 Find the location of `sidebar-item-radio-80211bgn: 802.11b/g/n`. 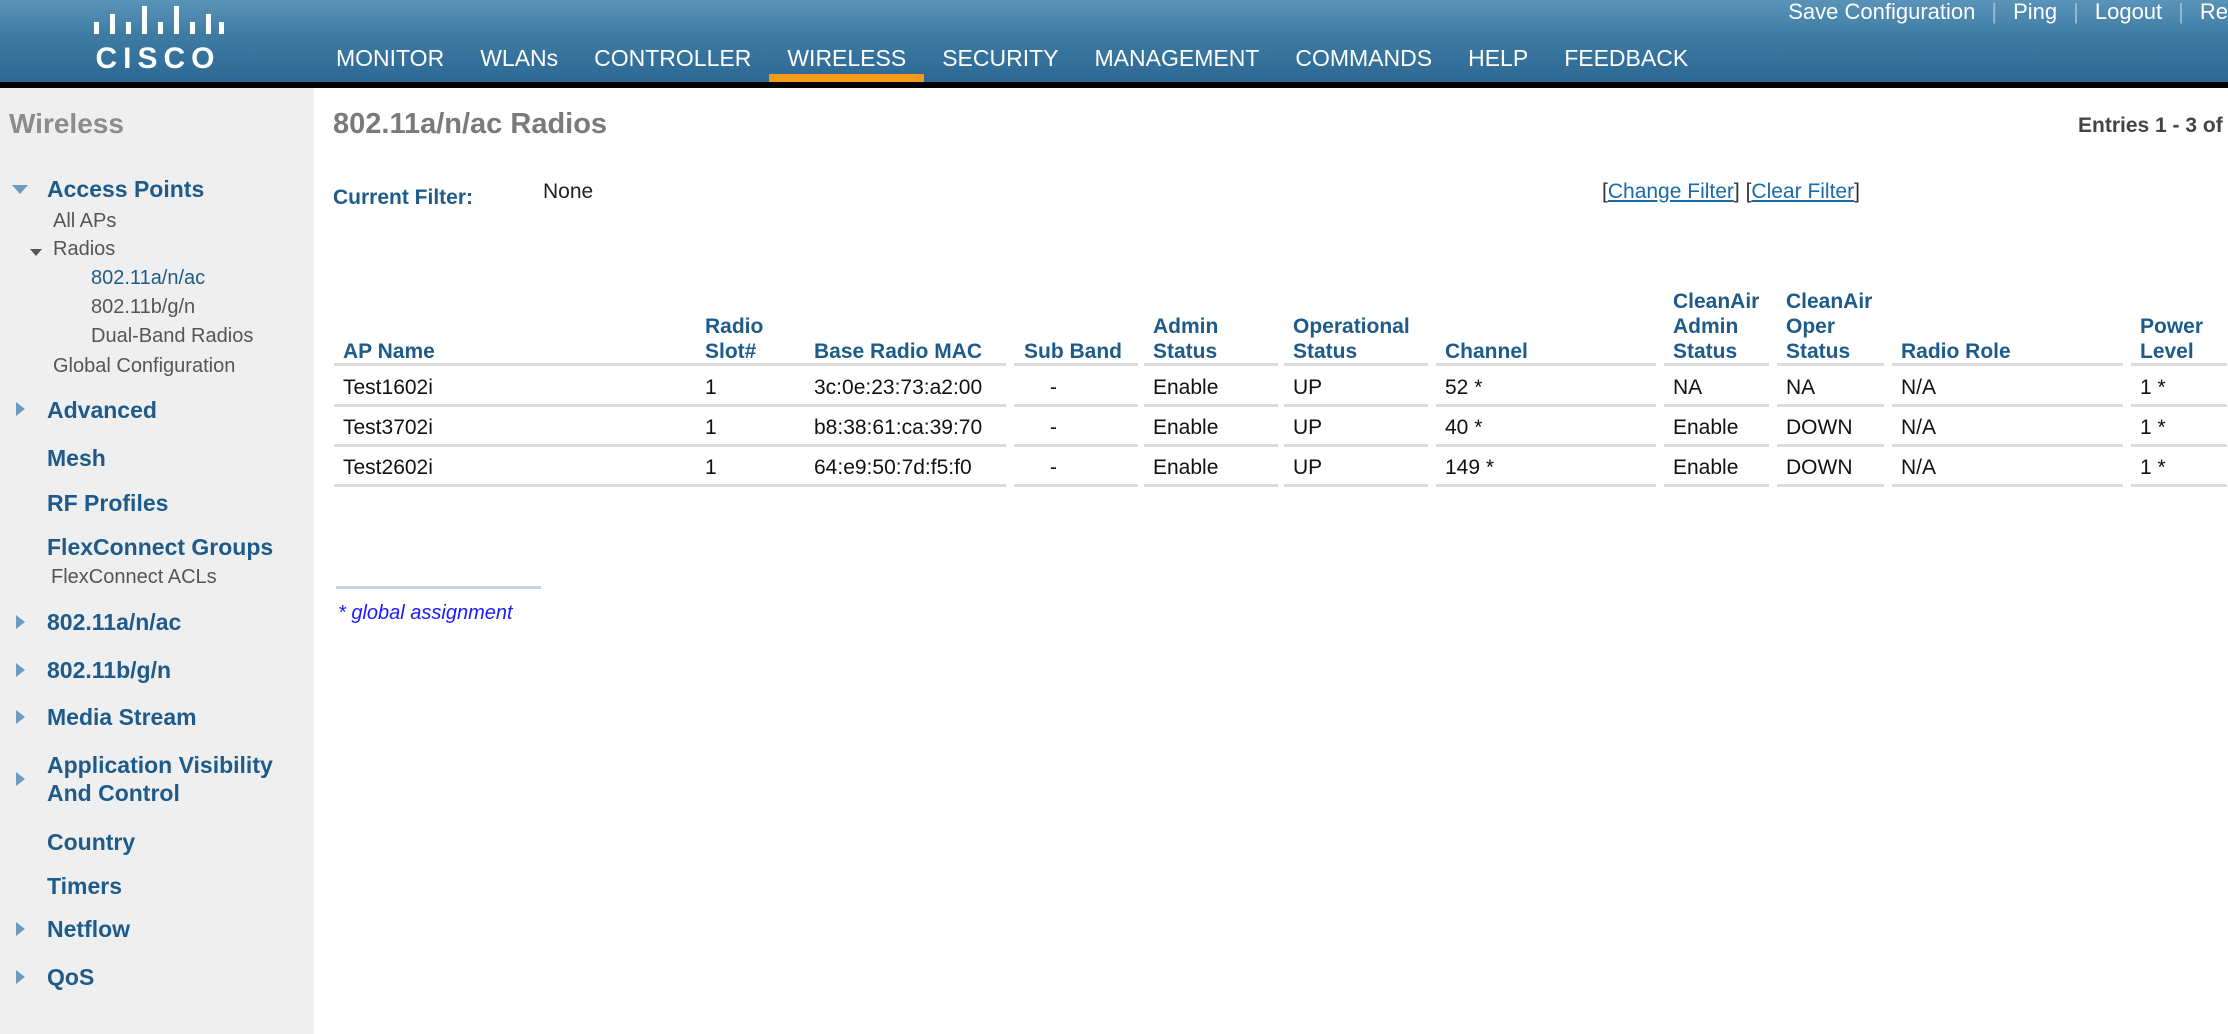

sidebar-item-radio-80211bgn: 802.11b/g/n is located at coordinates (143, 307).